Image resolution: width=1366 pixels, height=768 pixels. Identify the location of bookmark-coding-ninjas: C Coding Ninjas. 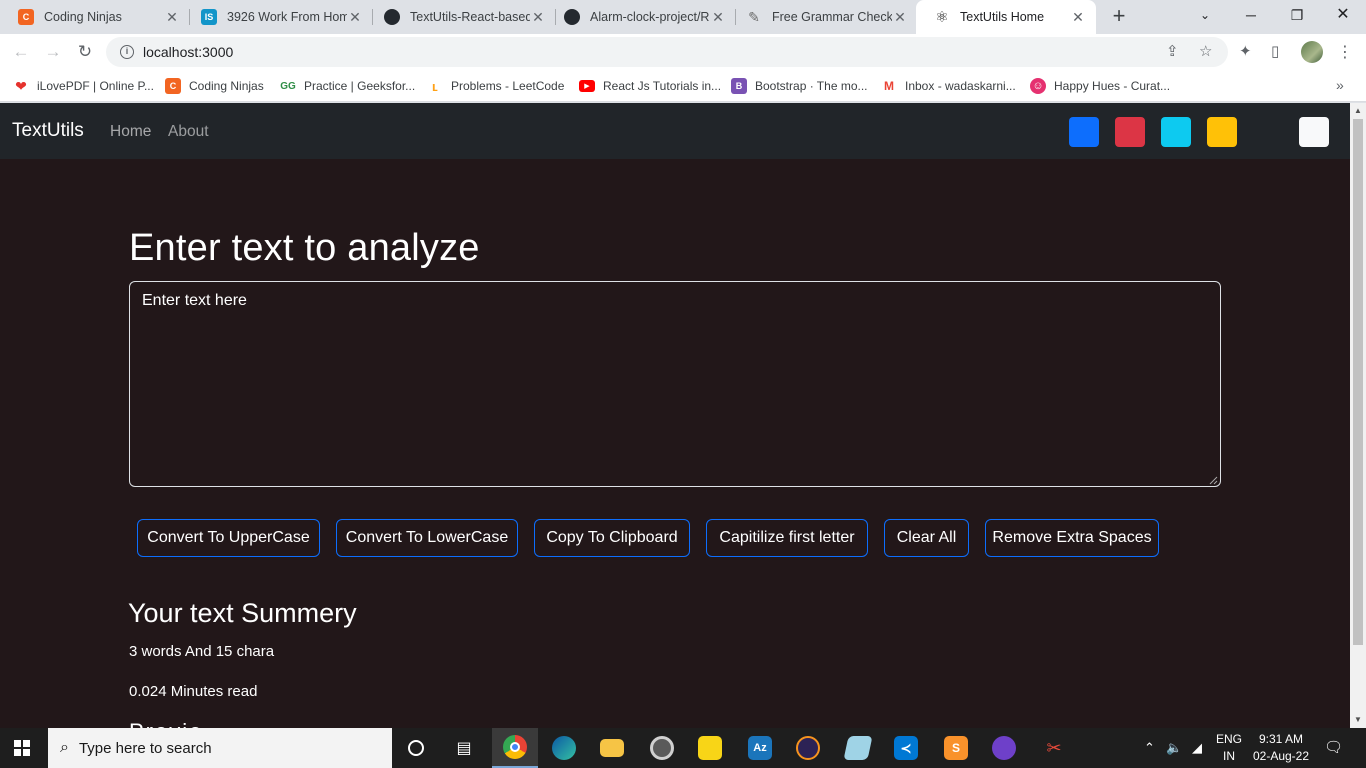
(214, 86).